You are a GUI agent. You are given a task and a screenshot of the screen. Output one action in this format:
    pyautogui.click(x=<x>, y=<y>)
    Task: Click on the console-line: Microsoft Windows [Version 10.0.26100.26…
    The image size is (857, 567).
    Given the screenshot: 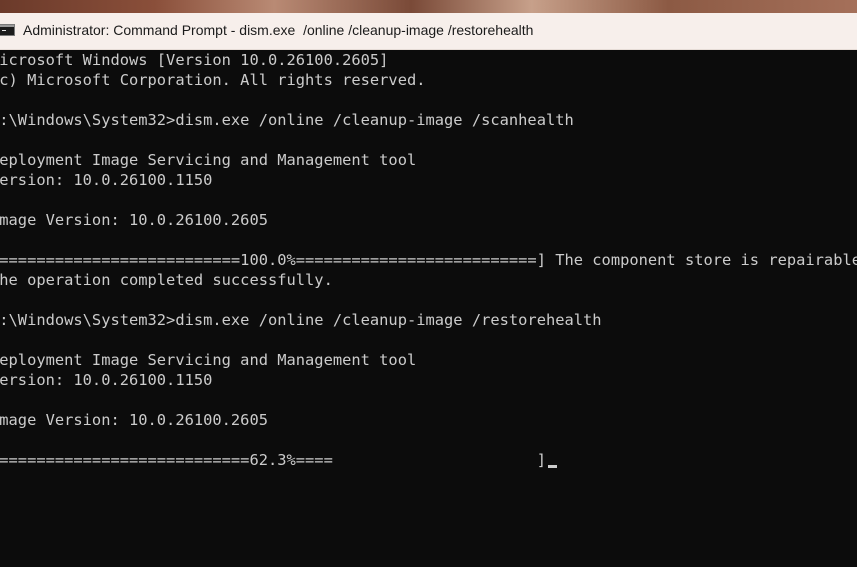 What is the action you would take?
    pyautogui.click(x=194, y=60)
    